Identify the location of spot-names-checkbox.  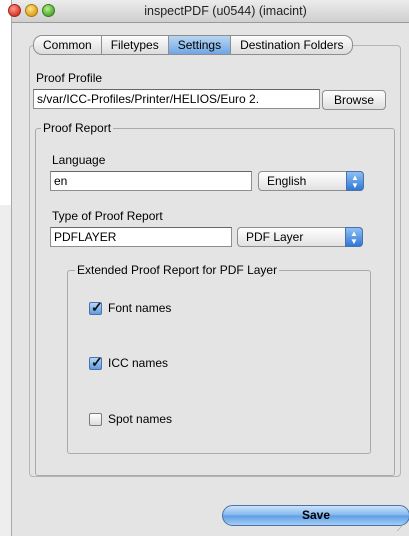
(95, 419).